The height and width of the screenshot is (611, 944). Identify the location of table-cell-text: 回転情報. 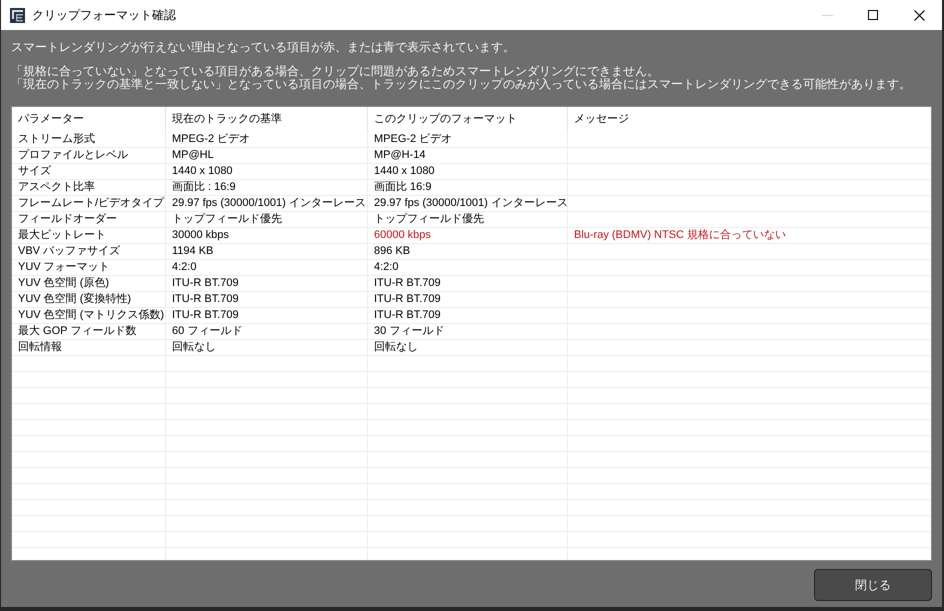
(40, 347).